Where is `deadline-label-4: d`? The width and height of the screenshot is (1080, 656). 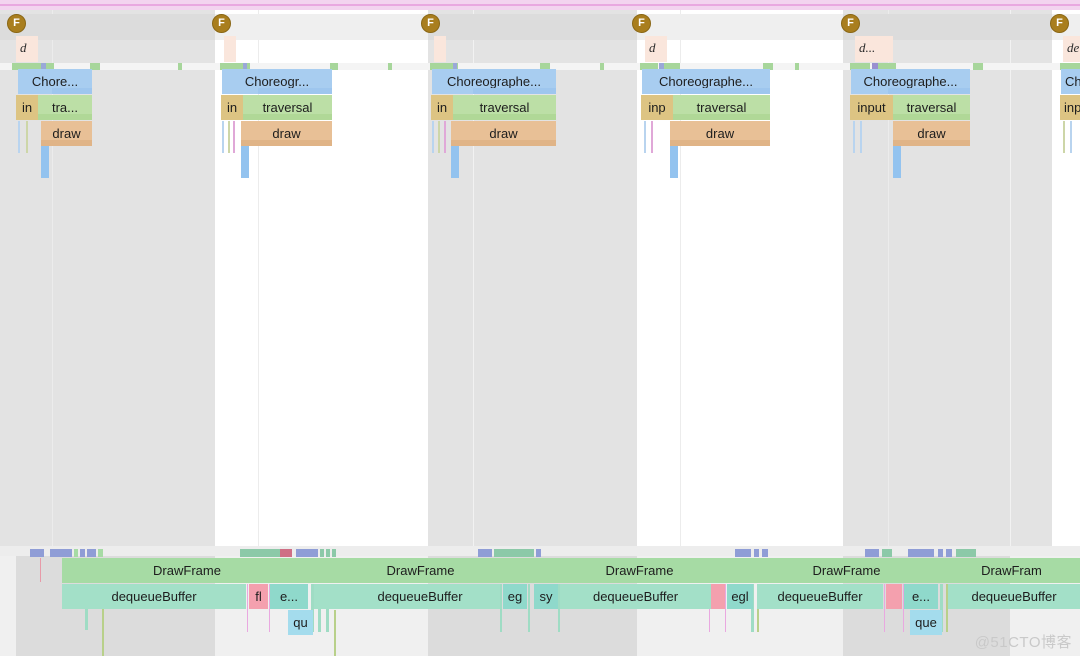
deadline-label-4: d is located at coordinates (652, 47).